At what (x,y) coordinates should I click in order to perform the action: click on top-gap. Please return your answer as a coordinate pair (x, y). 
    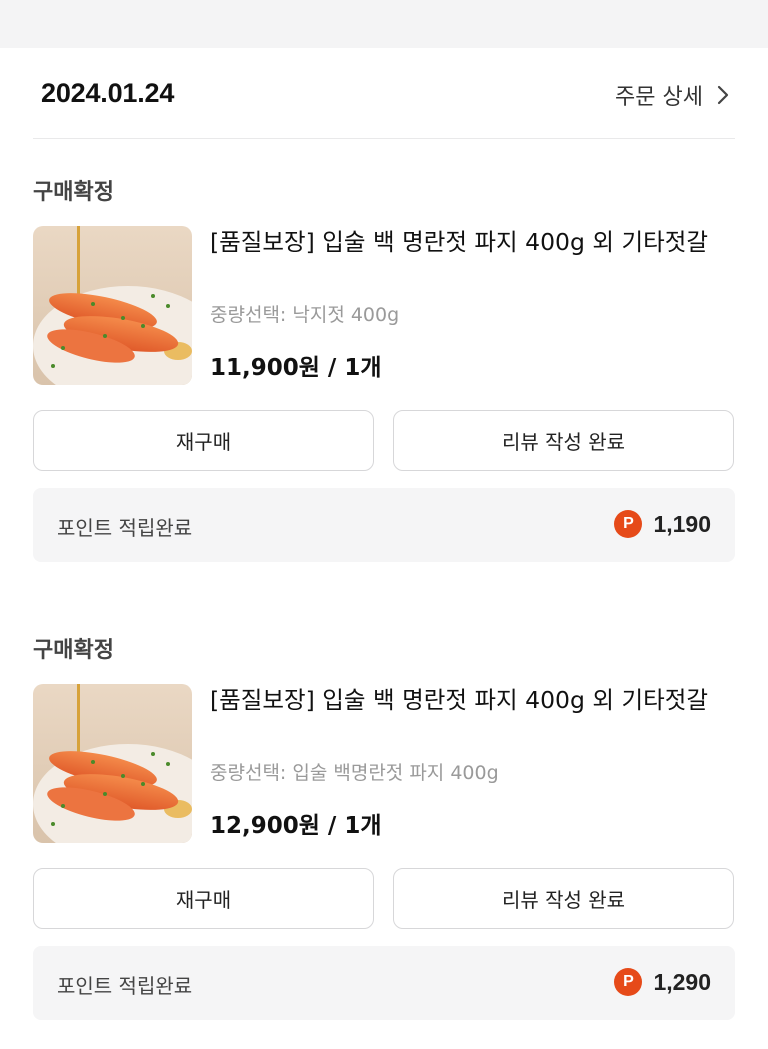
    Looking at the image, I should click on (384, 24).